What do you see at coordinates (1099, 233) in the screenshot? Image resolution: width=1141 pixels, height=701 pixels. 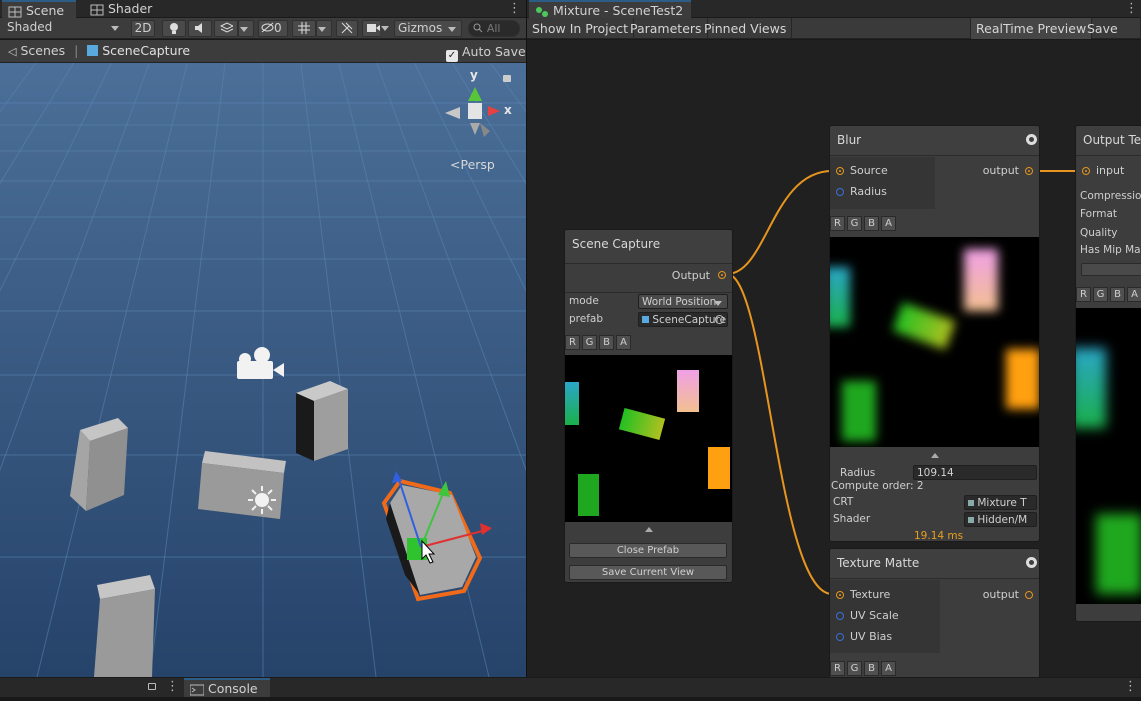 I see `prop-quality: Quality` at bounding box center [1099, 233].